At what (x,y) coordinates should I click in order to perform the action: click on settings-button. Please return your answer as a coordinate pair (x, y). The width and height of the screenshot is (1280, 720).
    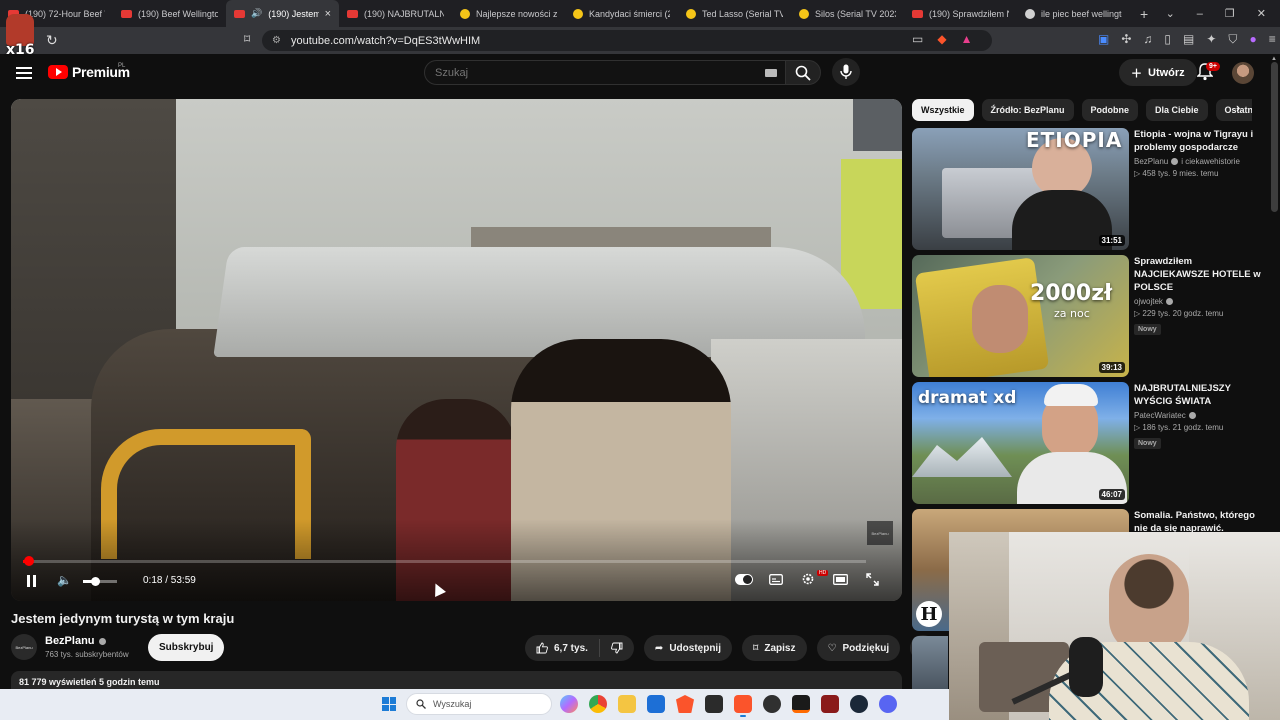
    Looking at the image, I should click on (808, 579).